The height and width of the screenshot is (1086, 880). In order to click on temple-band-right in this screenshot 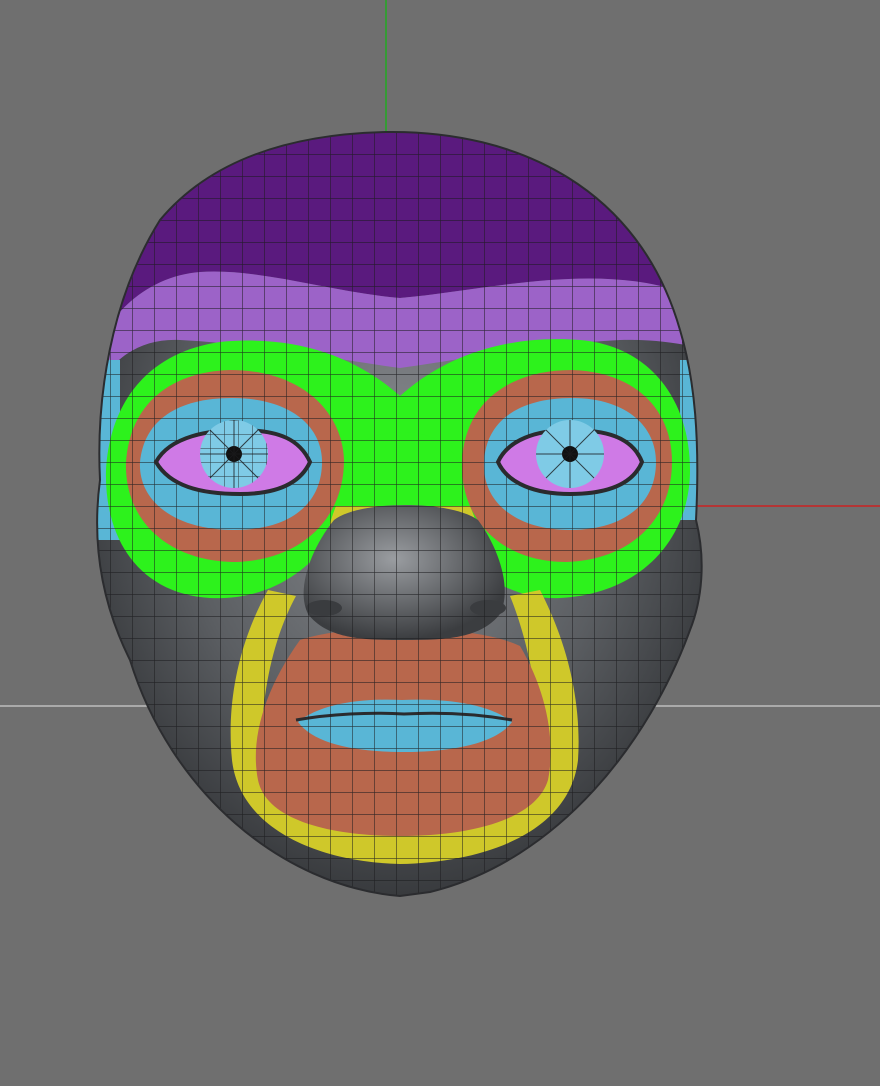, I will do `click(691, 440)`.